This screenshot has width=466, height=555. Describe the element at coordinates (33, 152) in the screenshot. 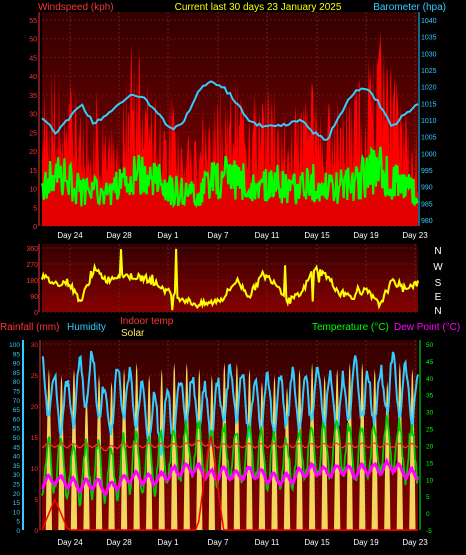

I see `wind-axis-tick: 20` at that location.